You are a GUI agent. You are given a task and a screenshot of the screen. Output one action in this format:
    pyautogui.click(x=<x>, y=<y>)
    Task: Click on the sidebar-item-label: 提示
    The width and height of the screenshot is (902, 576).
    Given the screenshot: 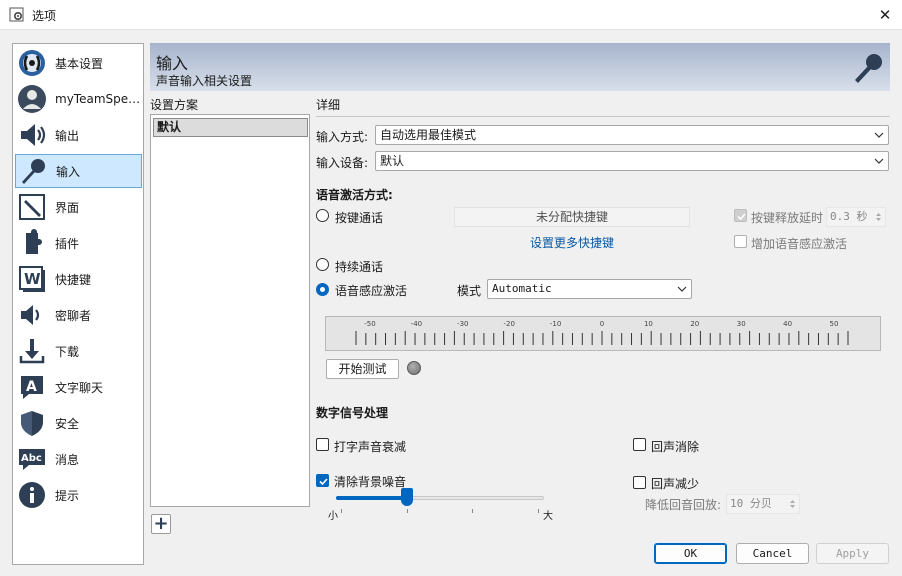 What is the action you would take?
    pyautogui.click(x=67, y=495)
    